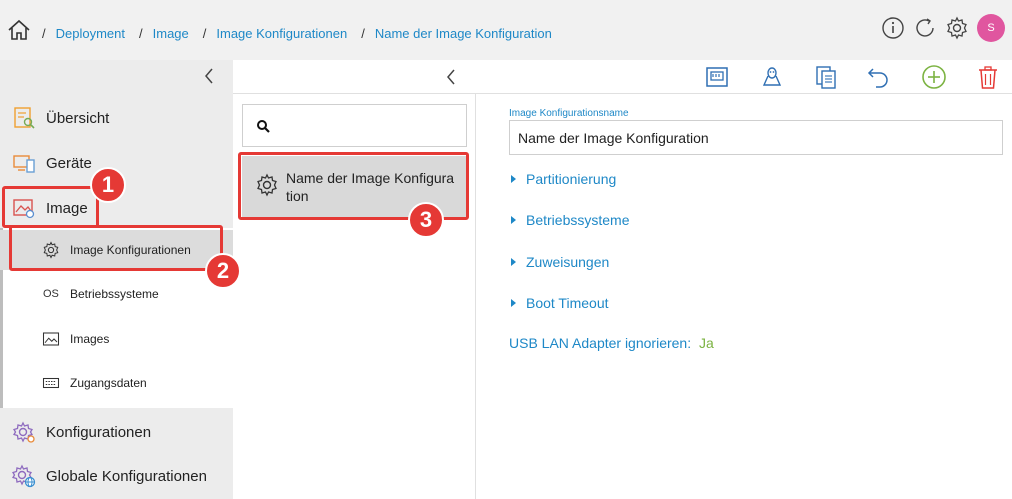 The height and width of the screenshot is (499, 1012). I want to click on usb-lan-value: Ja, so click(706, 343).